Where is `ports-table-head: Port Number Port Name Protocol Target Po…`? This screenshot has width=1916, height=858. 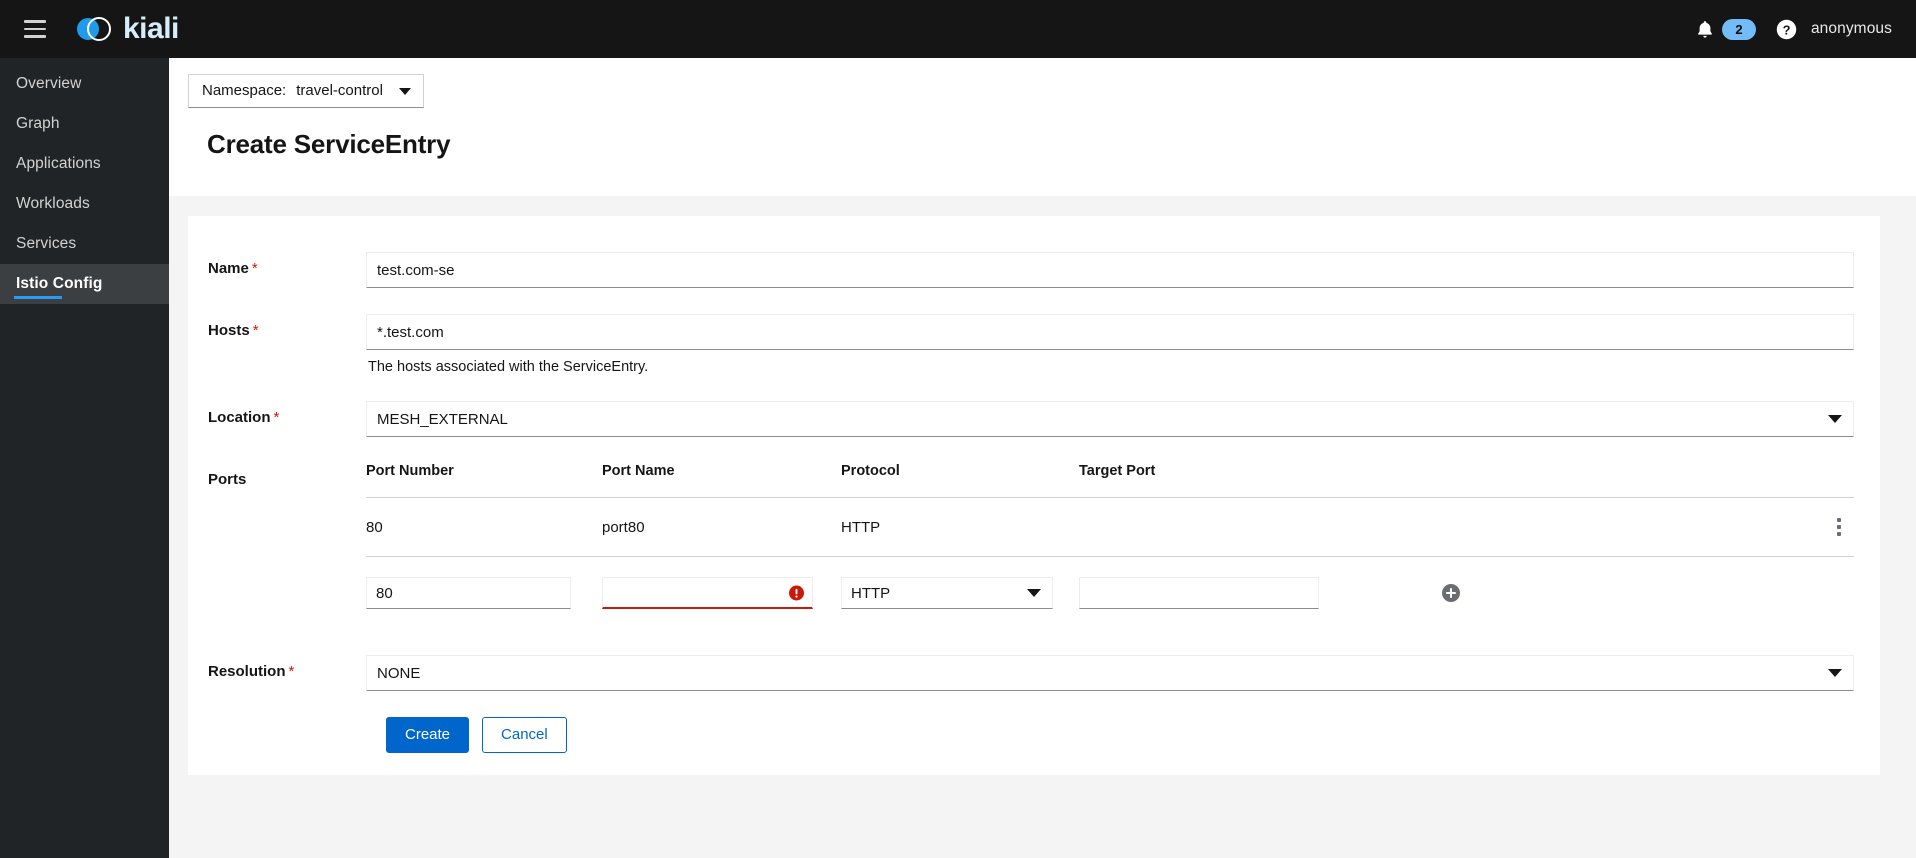 ports-table-head: Port Number Port Name Protocol Target Po… is located at coordinates (1110, 480).